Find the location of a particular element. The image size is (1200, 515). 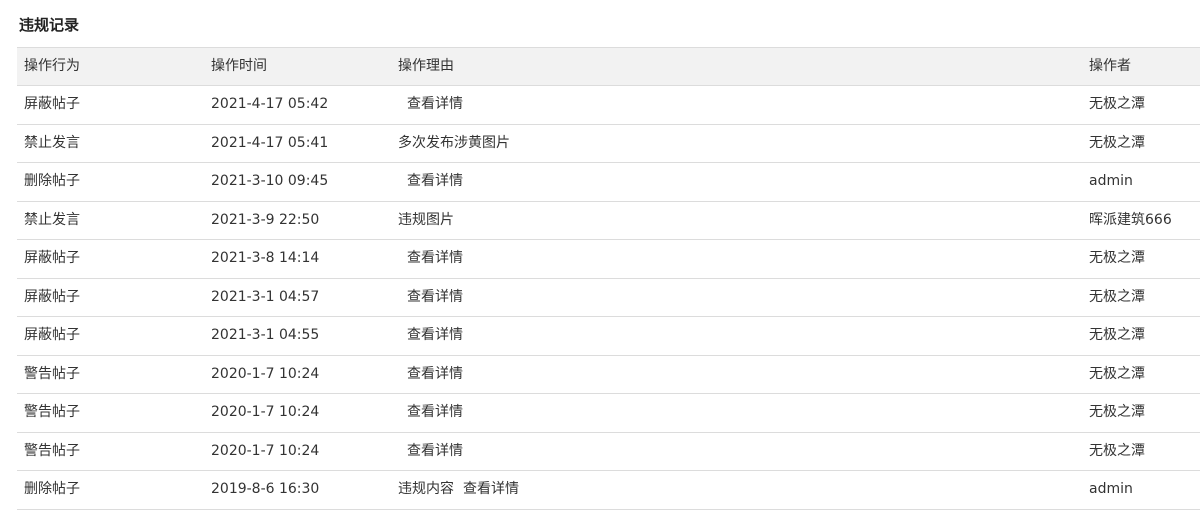

table-row: 屏蔽帖子 2021-3-1 04:55 查看详情 无极之潭 is located at coordinates (608, 336).